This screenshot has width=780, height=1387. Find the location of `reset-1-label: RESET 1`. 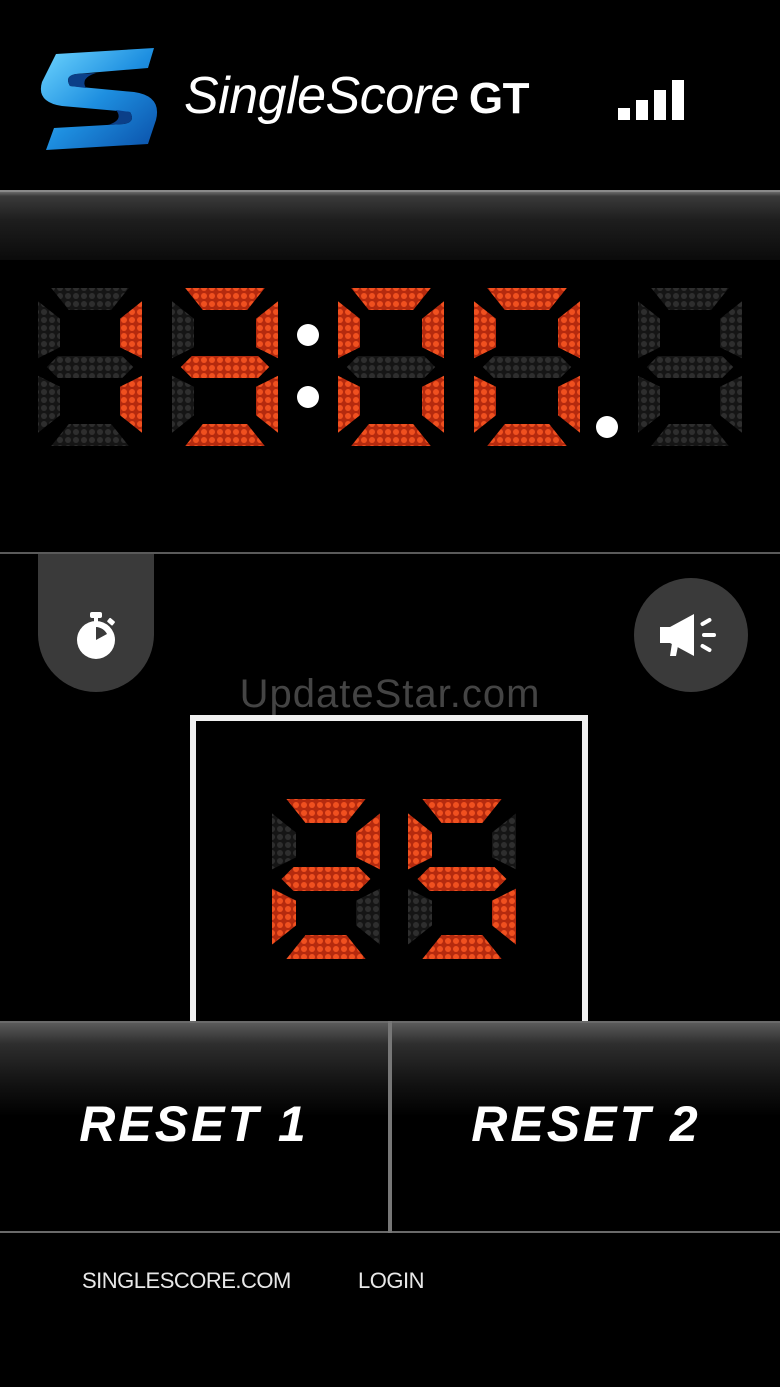

reset-1-label: RESET 1 is located at coordinates (194, 1124).